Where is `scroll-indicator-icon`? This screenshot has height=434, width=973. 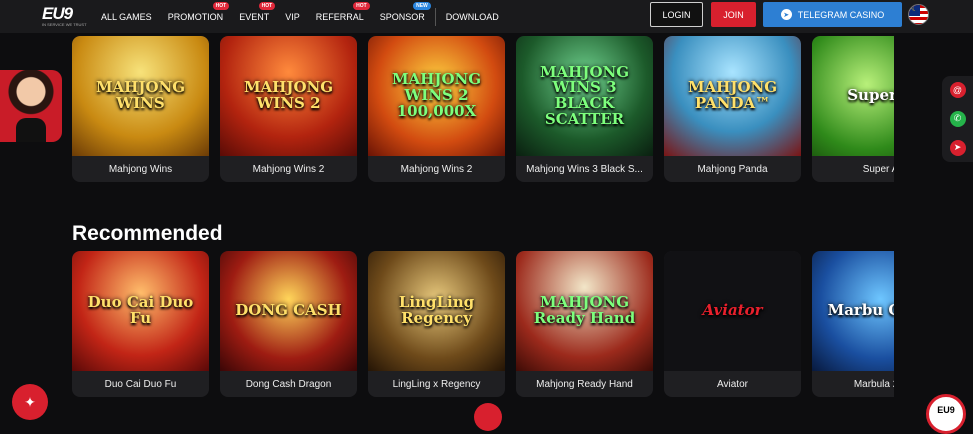
scroll-indicator-icon is located at coordinates (488, 417).